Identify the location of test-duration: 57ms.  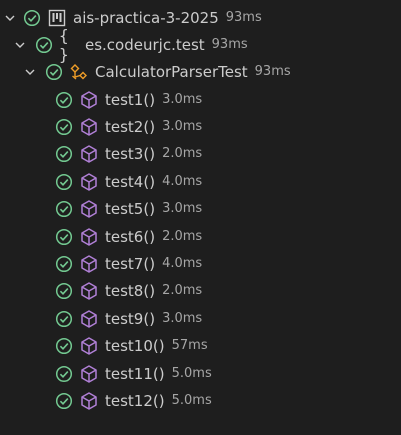
(189, 345).